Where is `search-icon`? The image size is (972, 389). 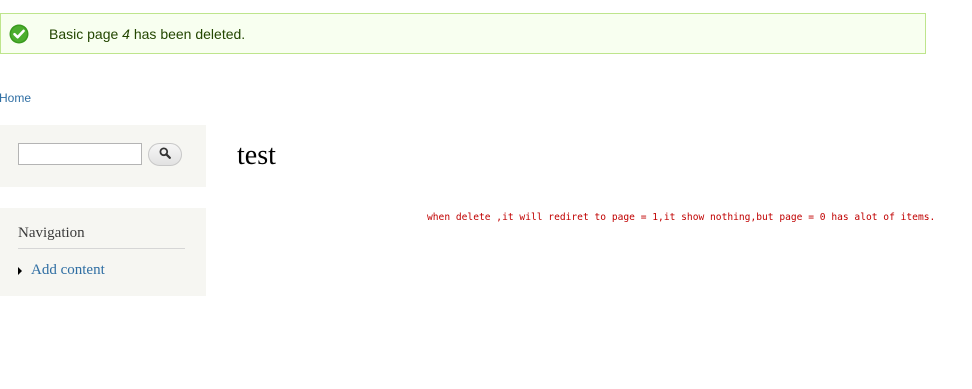
search-icon is located at coordinates (165, 155).